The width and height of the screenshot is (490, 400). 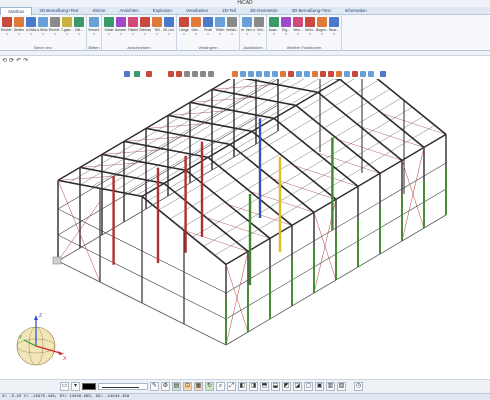 I want to click on tab-1: 2D-Bemaßung+Text, so click(x=58, y=11).